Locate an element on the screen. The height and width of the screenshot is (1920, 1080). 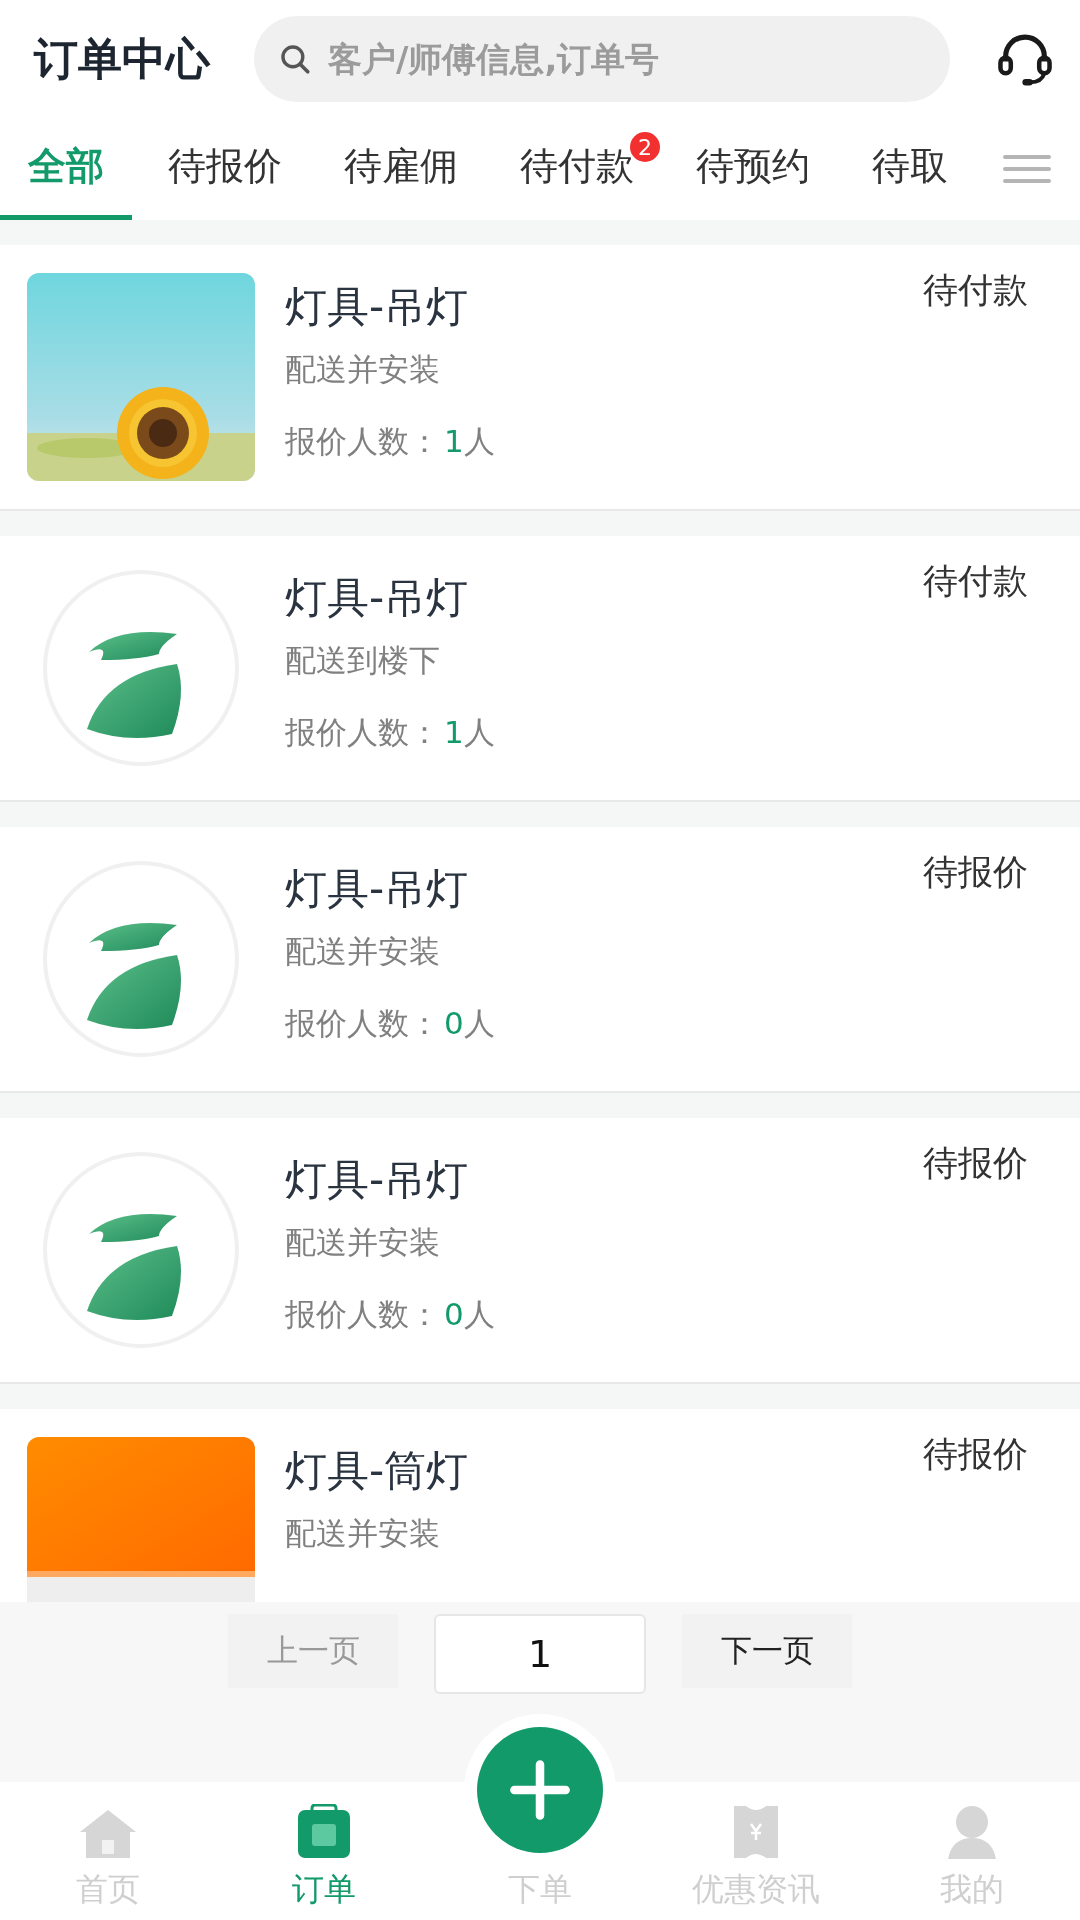
order-card: 灯具-吊灯 配送并安装 报价人数：1人 待付款 is located at coordinates (540, 378).